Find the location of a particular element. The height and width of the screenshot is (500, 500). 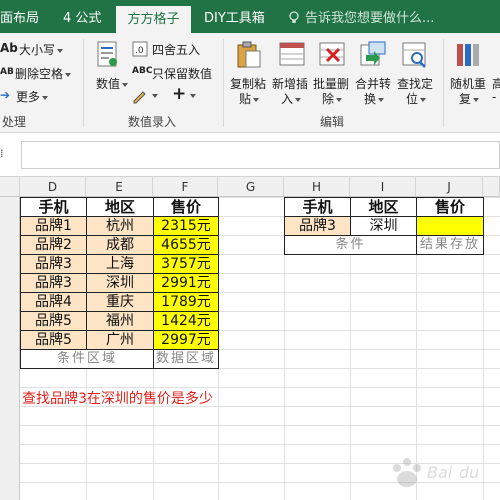

formula-bar-menu-icon: ⁞ is located at coordinates (2, 153).